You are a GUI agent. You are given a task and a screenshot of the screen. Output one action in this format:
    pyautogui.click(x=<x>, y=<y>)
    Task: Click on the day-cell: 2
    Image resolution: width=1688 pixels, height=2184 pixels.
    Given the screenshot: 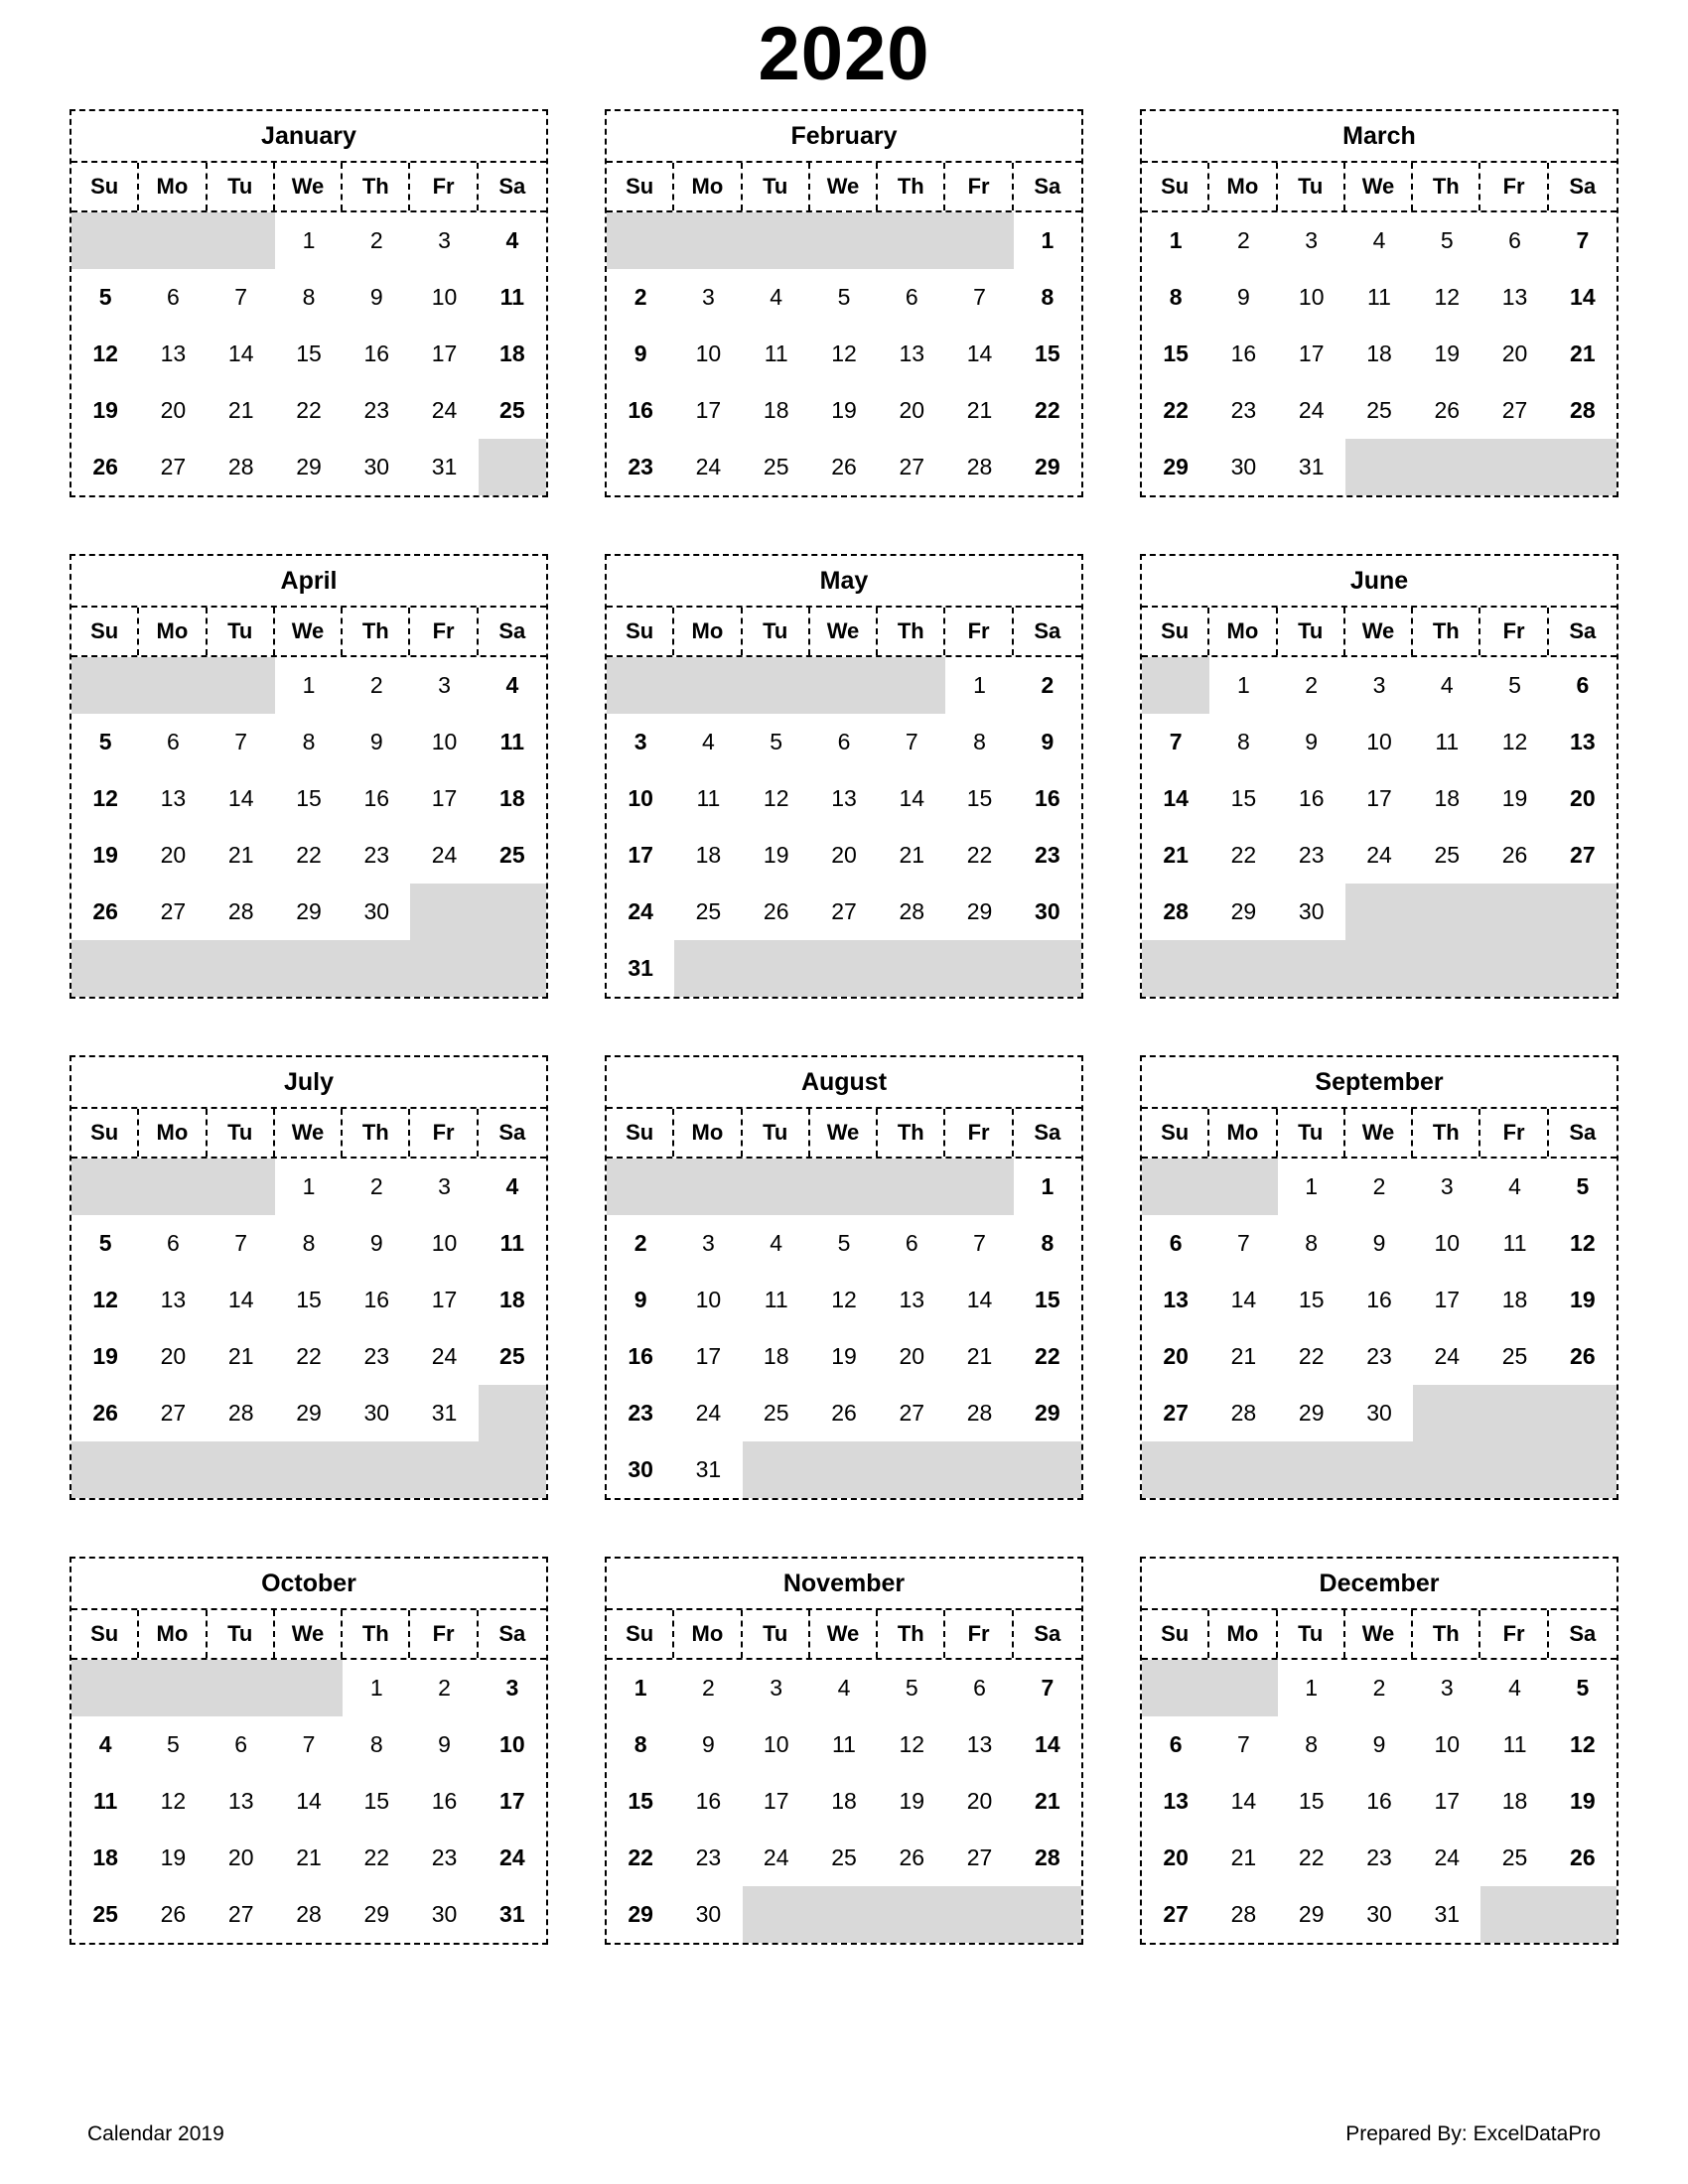 What is the action you would take?
    pyautogui.click(x=708, y=1688)
    